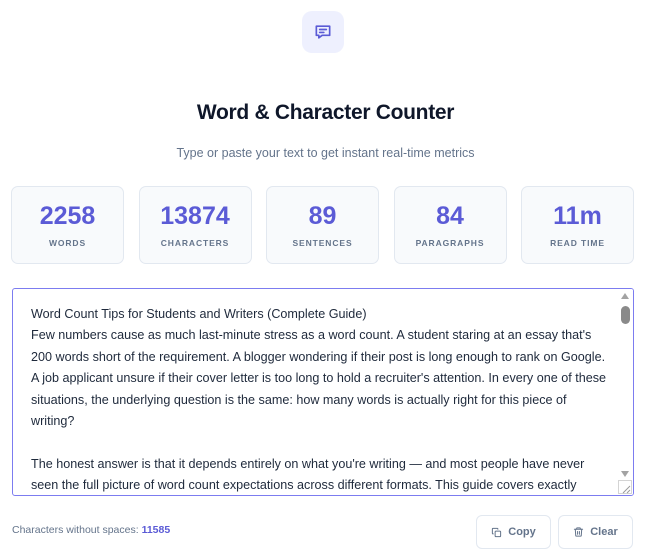 Image resolution: width=651 pixels, height=555 pixels. I want to click on stat-value: 89, so click(322, 216).